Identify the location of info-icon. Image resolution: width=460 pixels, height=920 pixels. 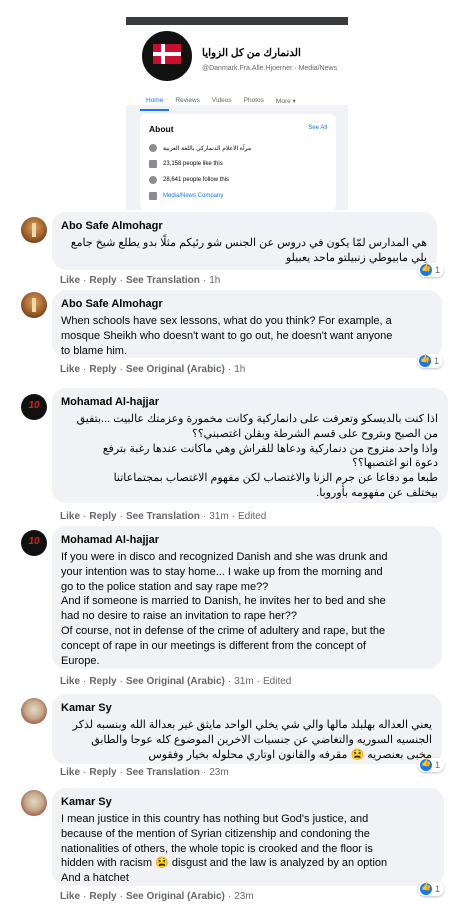
(153, 148).